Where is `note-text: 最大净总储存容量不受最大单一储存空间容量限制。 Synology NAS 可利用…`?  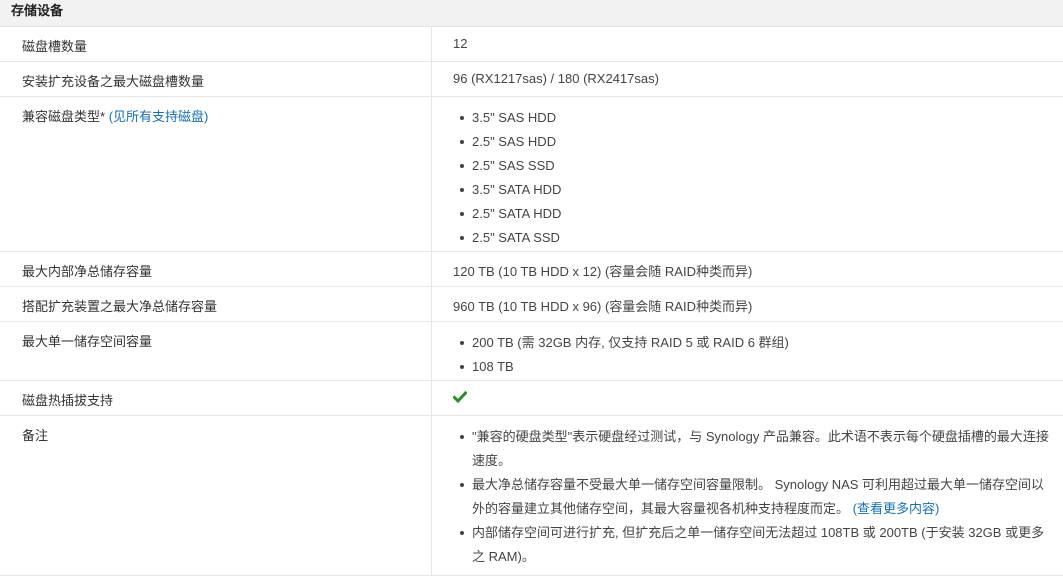 note-text: 最大净总储存容量不受最大单一储存空间容量限制。 Synology NAS 可利用… is located at coordinates (758, 496).